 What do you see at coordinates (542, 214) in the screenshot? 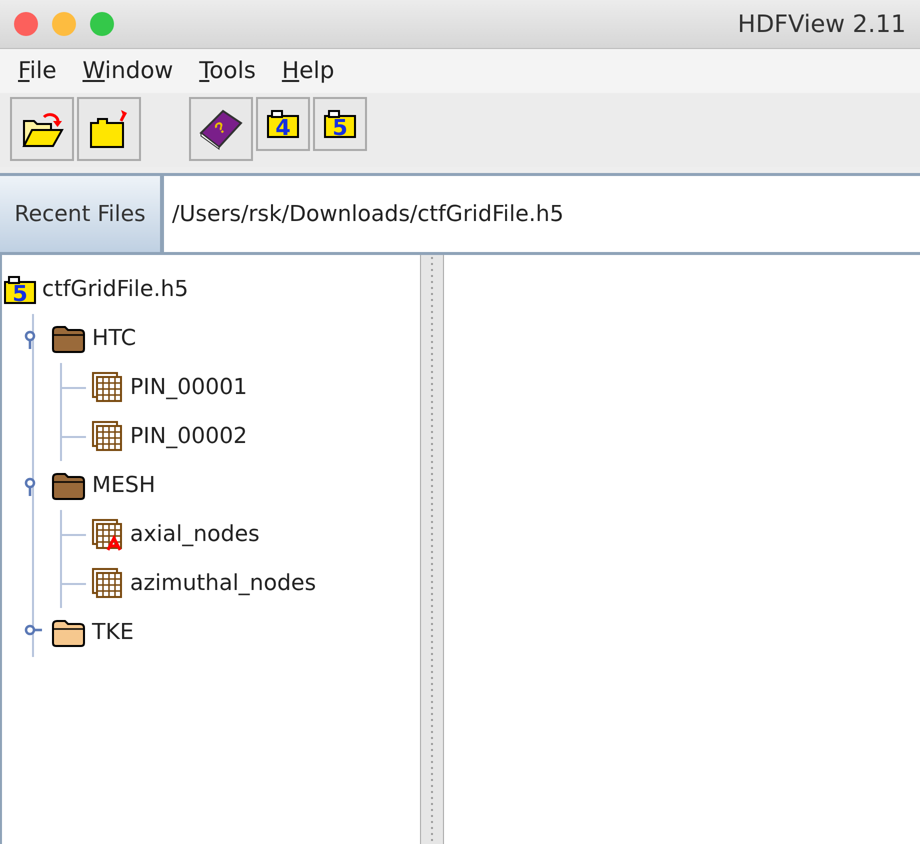
I see `file-path-field: /Users/rsk/Downloads/ctfGridFile.h5` at bounding box center [542, 214].